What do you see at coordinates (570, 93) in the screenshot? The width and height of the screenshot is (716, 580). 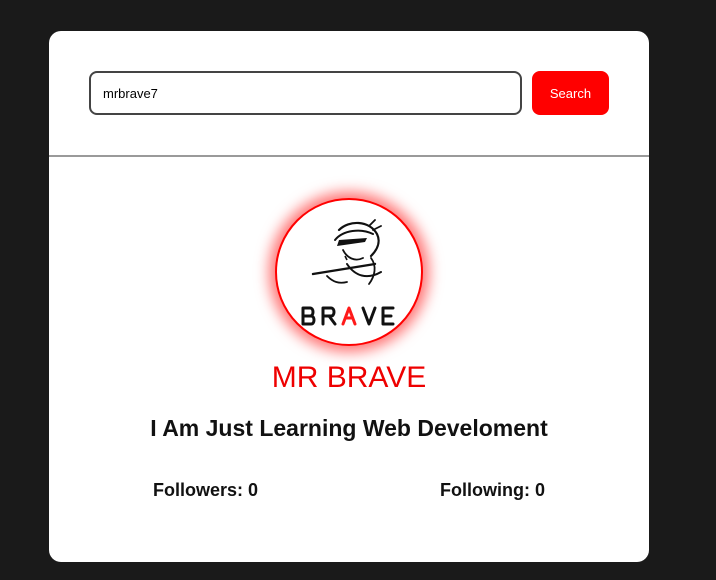 I see `search-button: Search` at bounding box center [570, 93].